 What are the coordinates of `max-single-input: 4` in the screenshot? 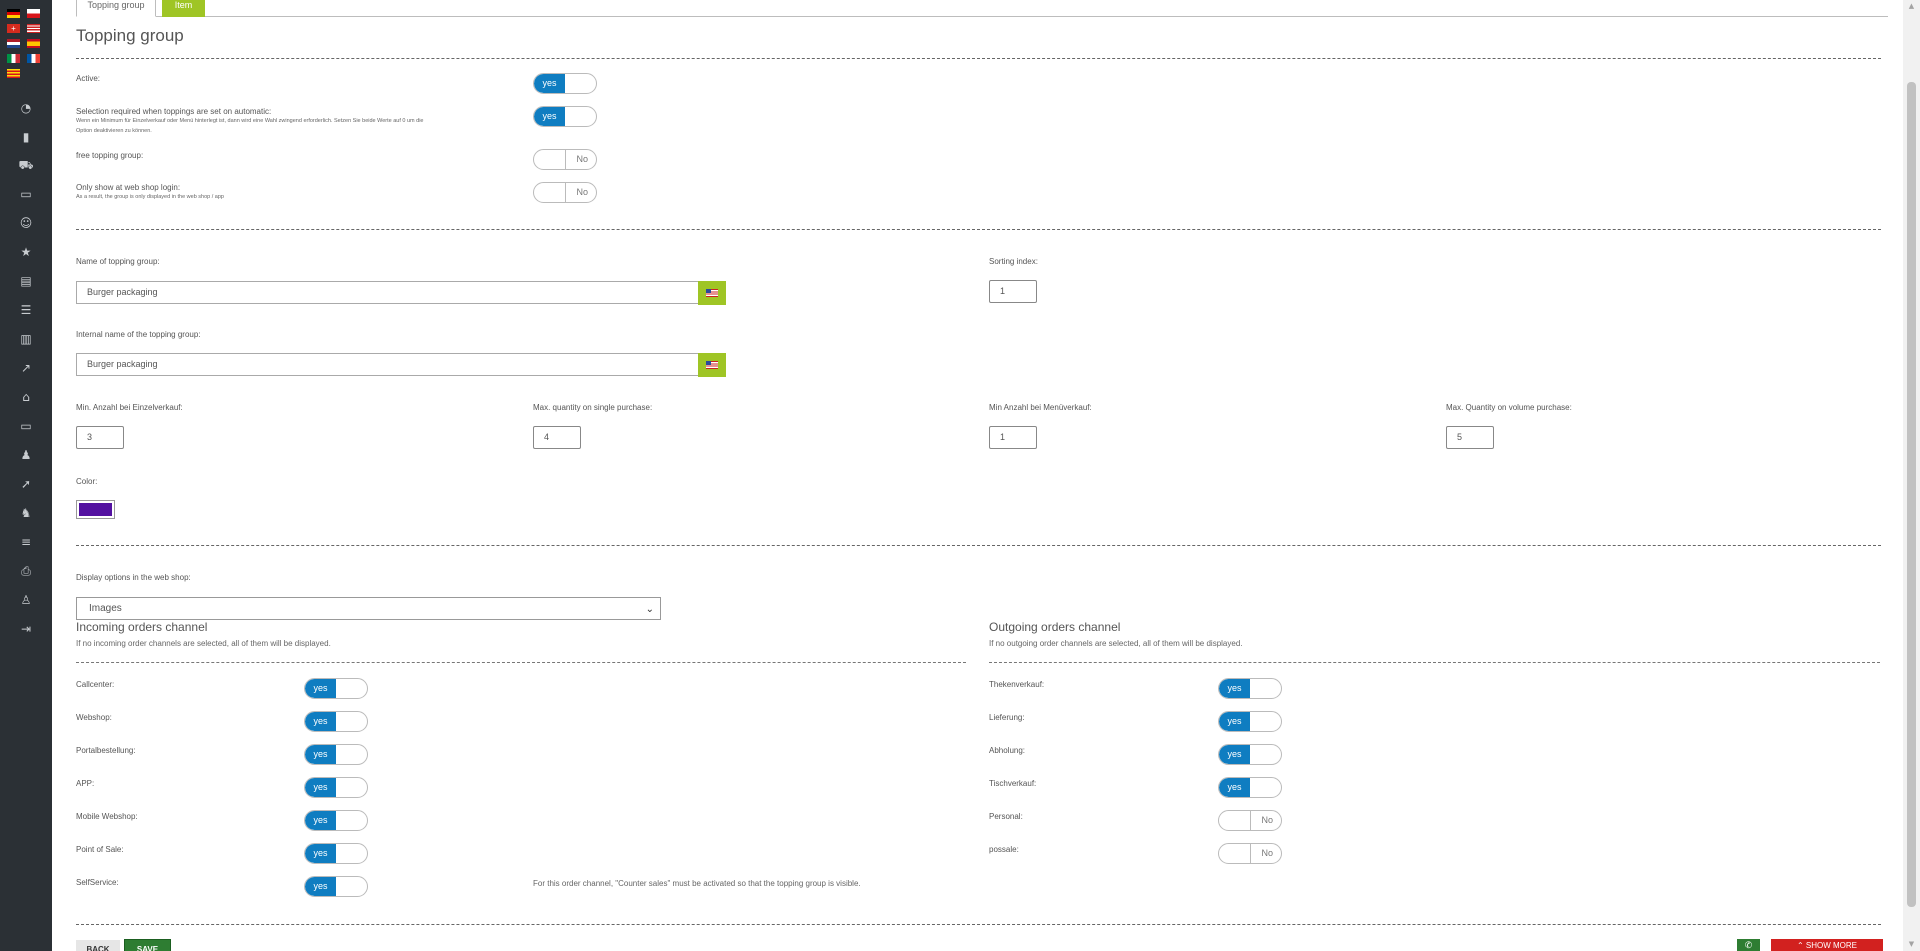 It's located at (557, 437).